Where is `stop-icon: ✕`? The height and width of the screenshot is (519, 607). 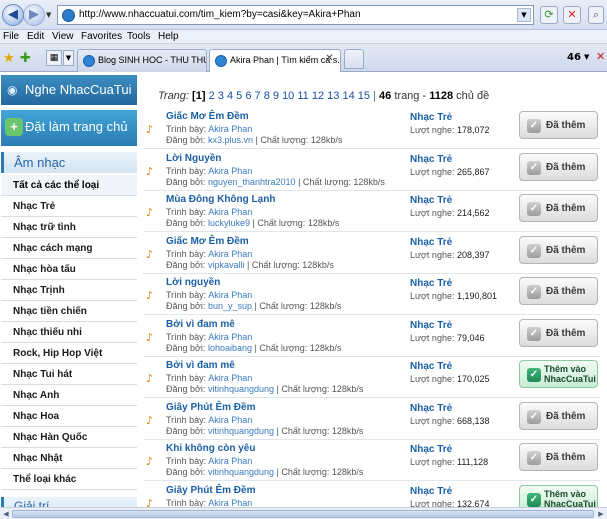 stop-icon: ✕ is located at coordinates (572, 15).